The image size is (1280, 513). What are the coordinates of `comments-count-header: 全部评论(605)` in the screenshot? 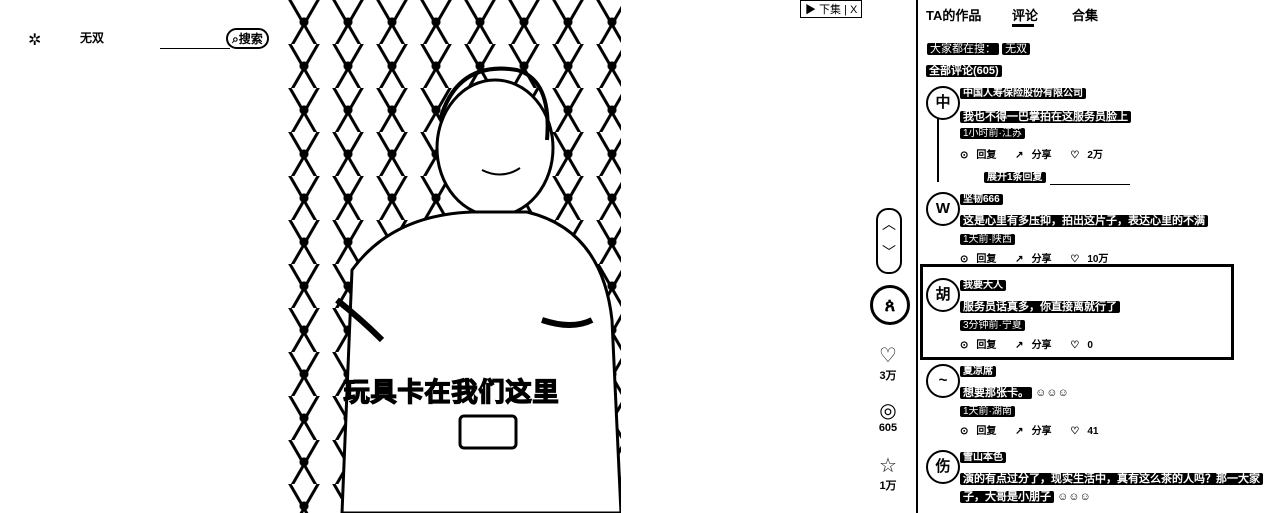 It's located at (964, 70).